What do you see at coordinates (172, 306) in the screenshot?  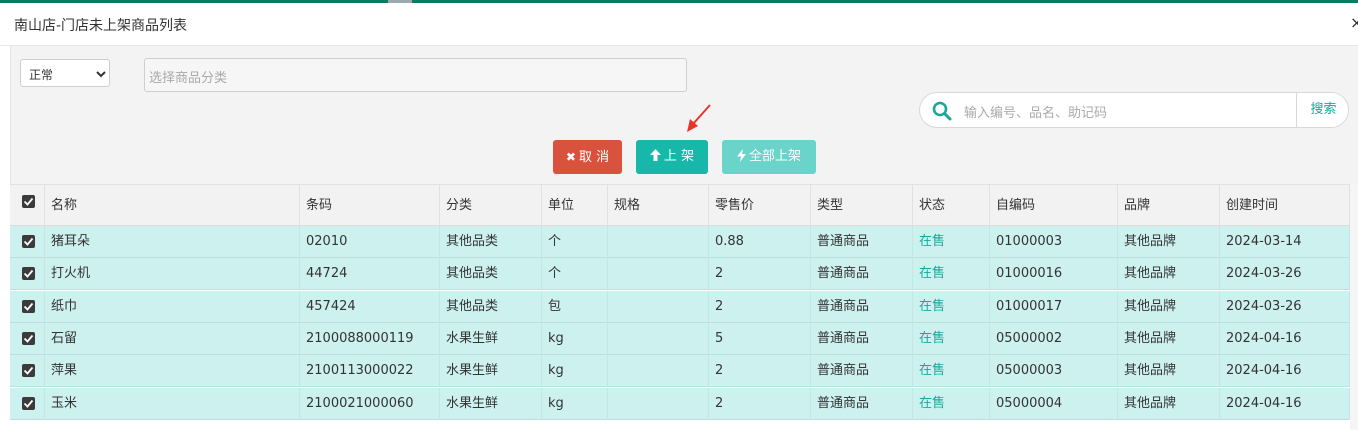 I see `cell-name: 纸巾` at bounding box center [172, 306].